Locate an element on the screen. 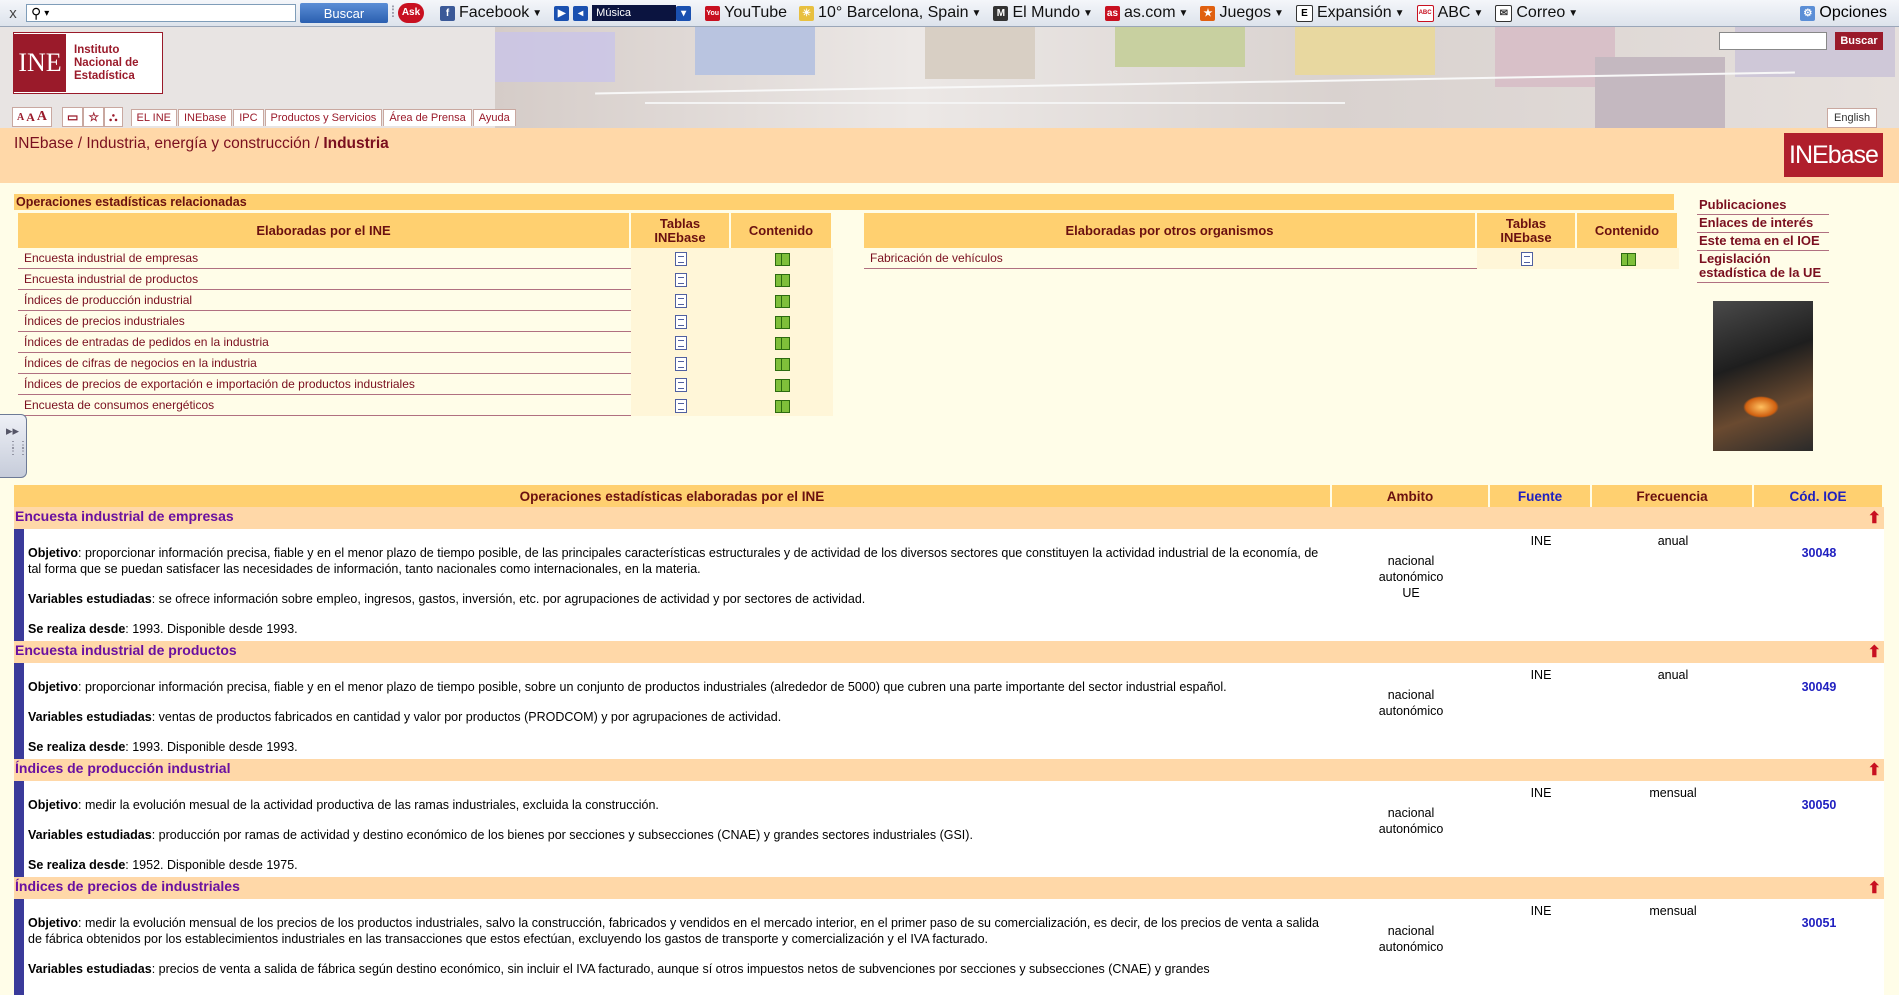 The image size is (1899, 995). operation-link: Fabricación de vehículos is located at coordinates (1170, 258).